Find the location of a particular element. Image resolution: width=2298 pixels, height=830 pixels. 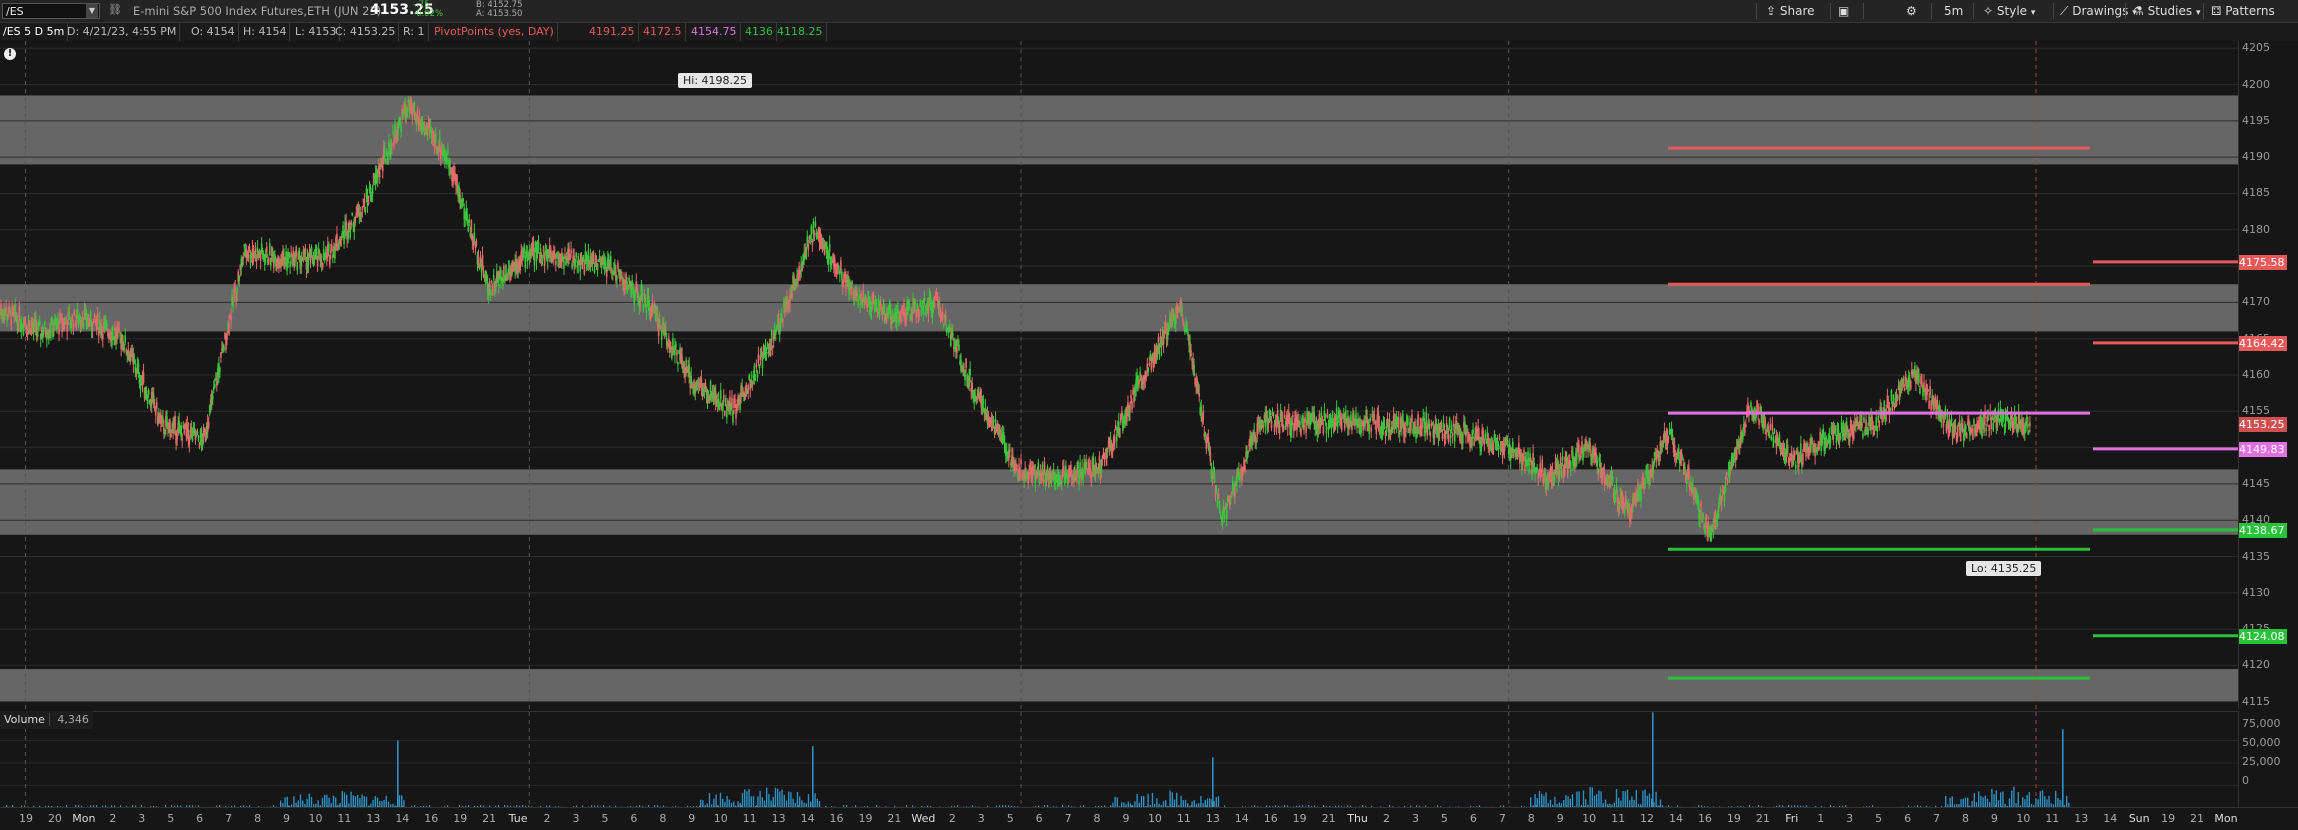

toolbar-divider is located at coordinates (1863, 11).